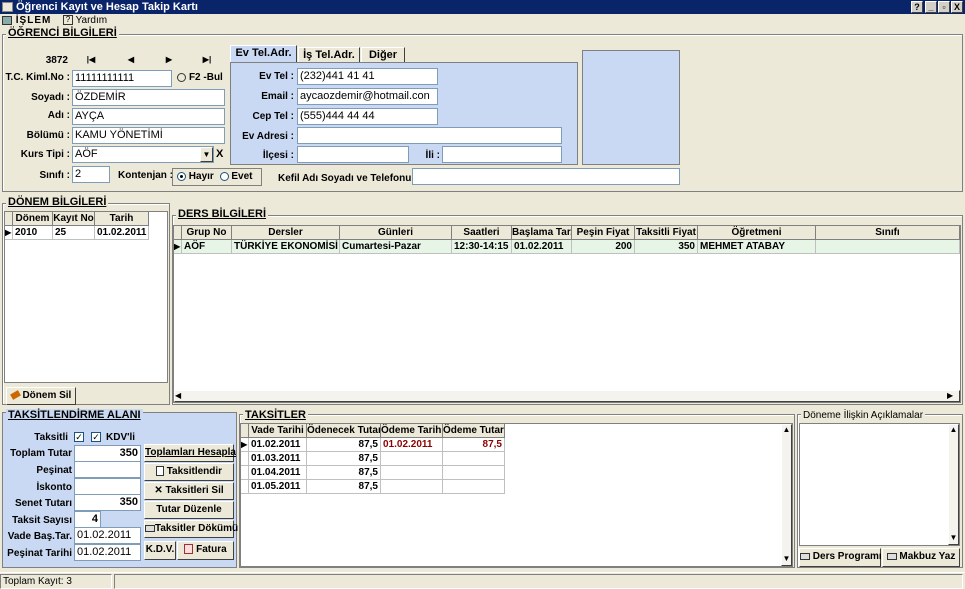 The height and width of the screenshot is (589, 965). What do you see at coordinates (953, 484) in the screenshot?
I see `aciklama-vscrollbar: ▲ ▼` at bounding box center [953, 484].